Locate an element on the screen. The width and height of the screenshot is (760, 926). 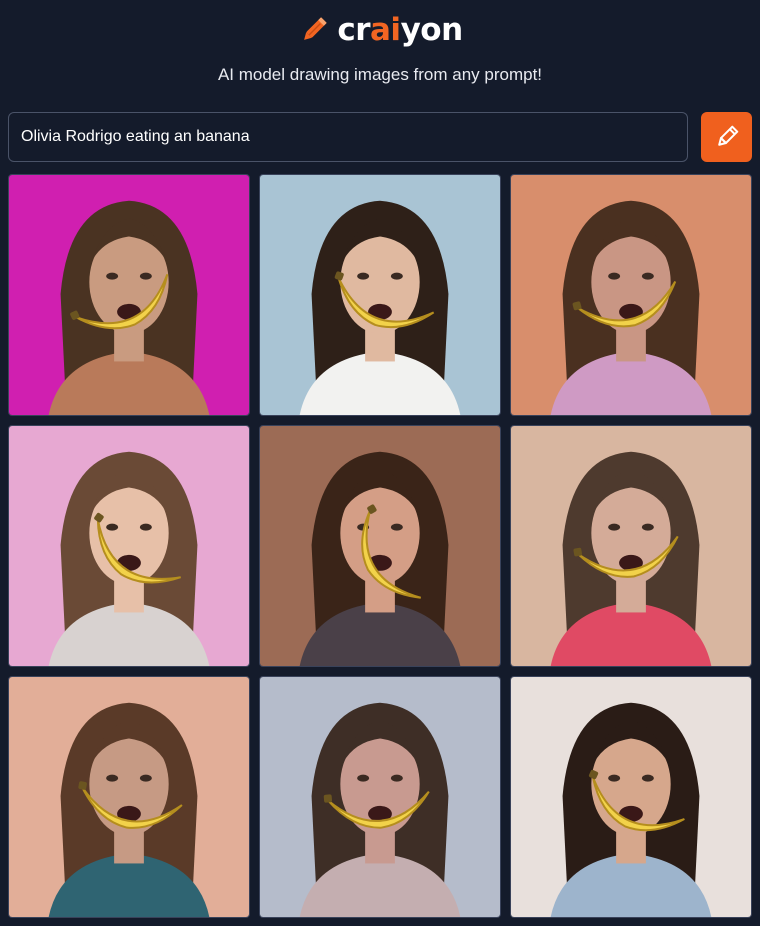
brand-name: craiyon is located at coordinates (400, 29).